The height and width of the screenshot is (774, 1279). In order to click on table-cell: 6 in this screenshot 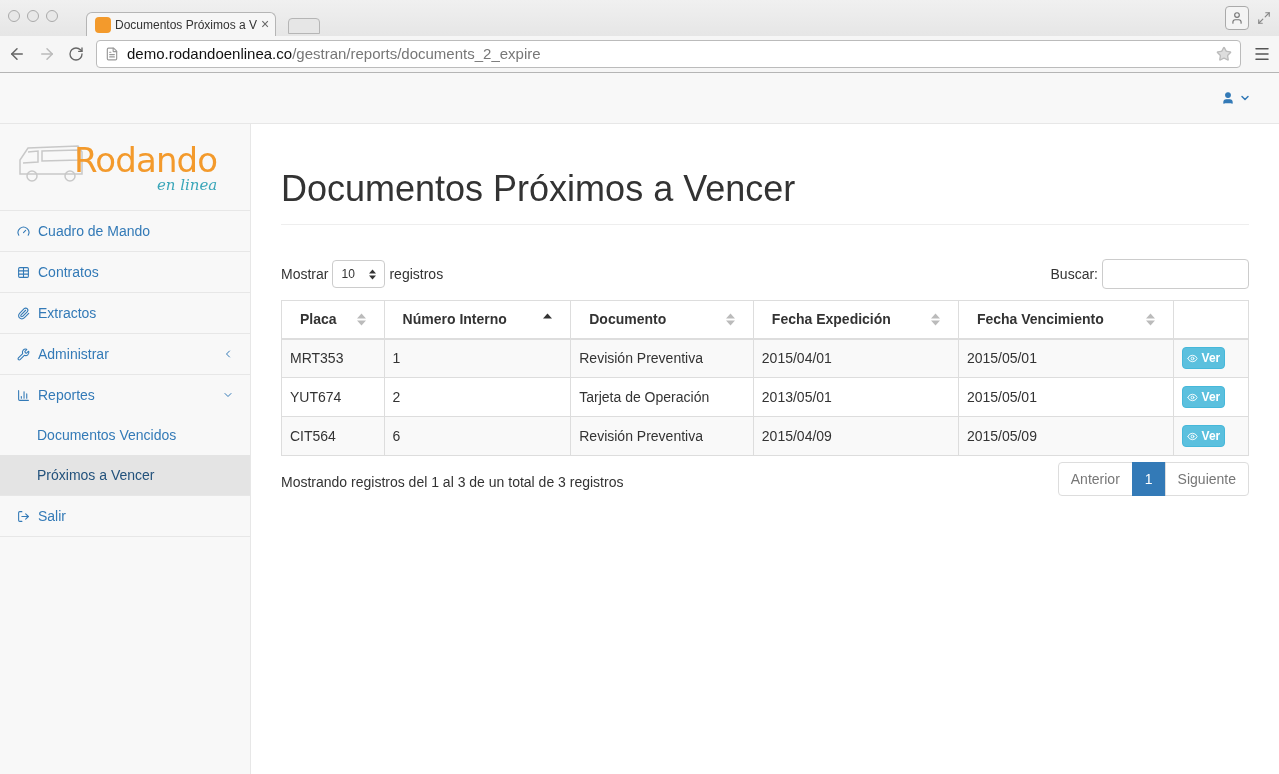, I will do `click(477, 436)`.